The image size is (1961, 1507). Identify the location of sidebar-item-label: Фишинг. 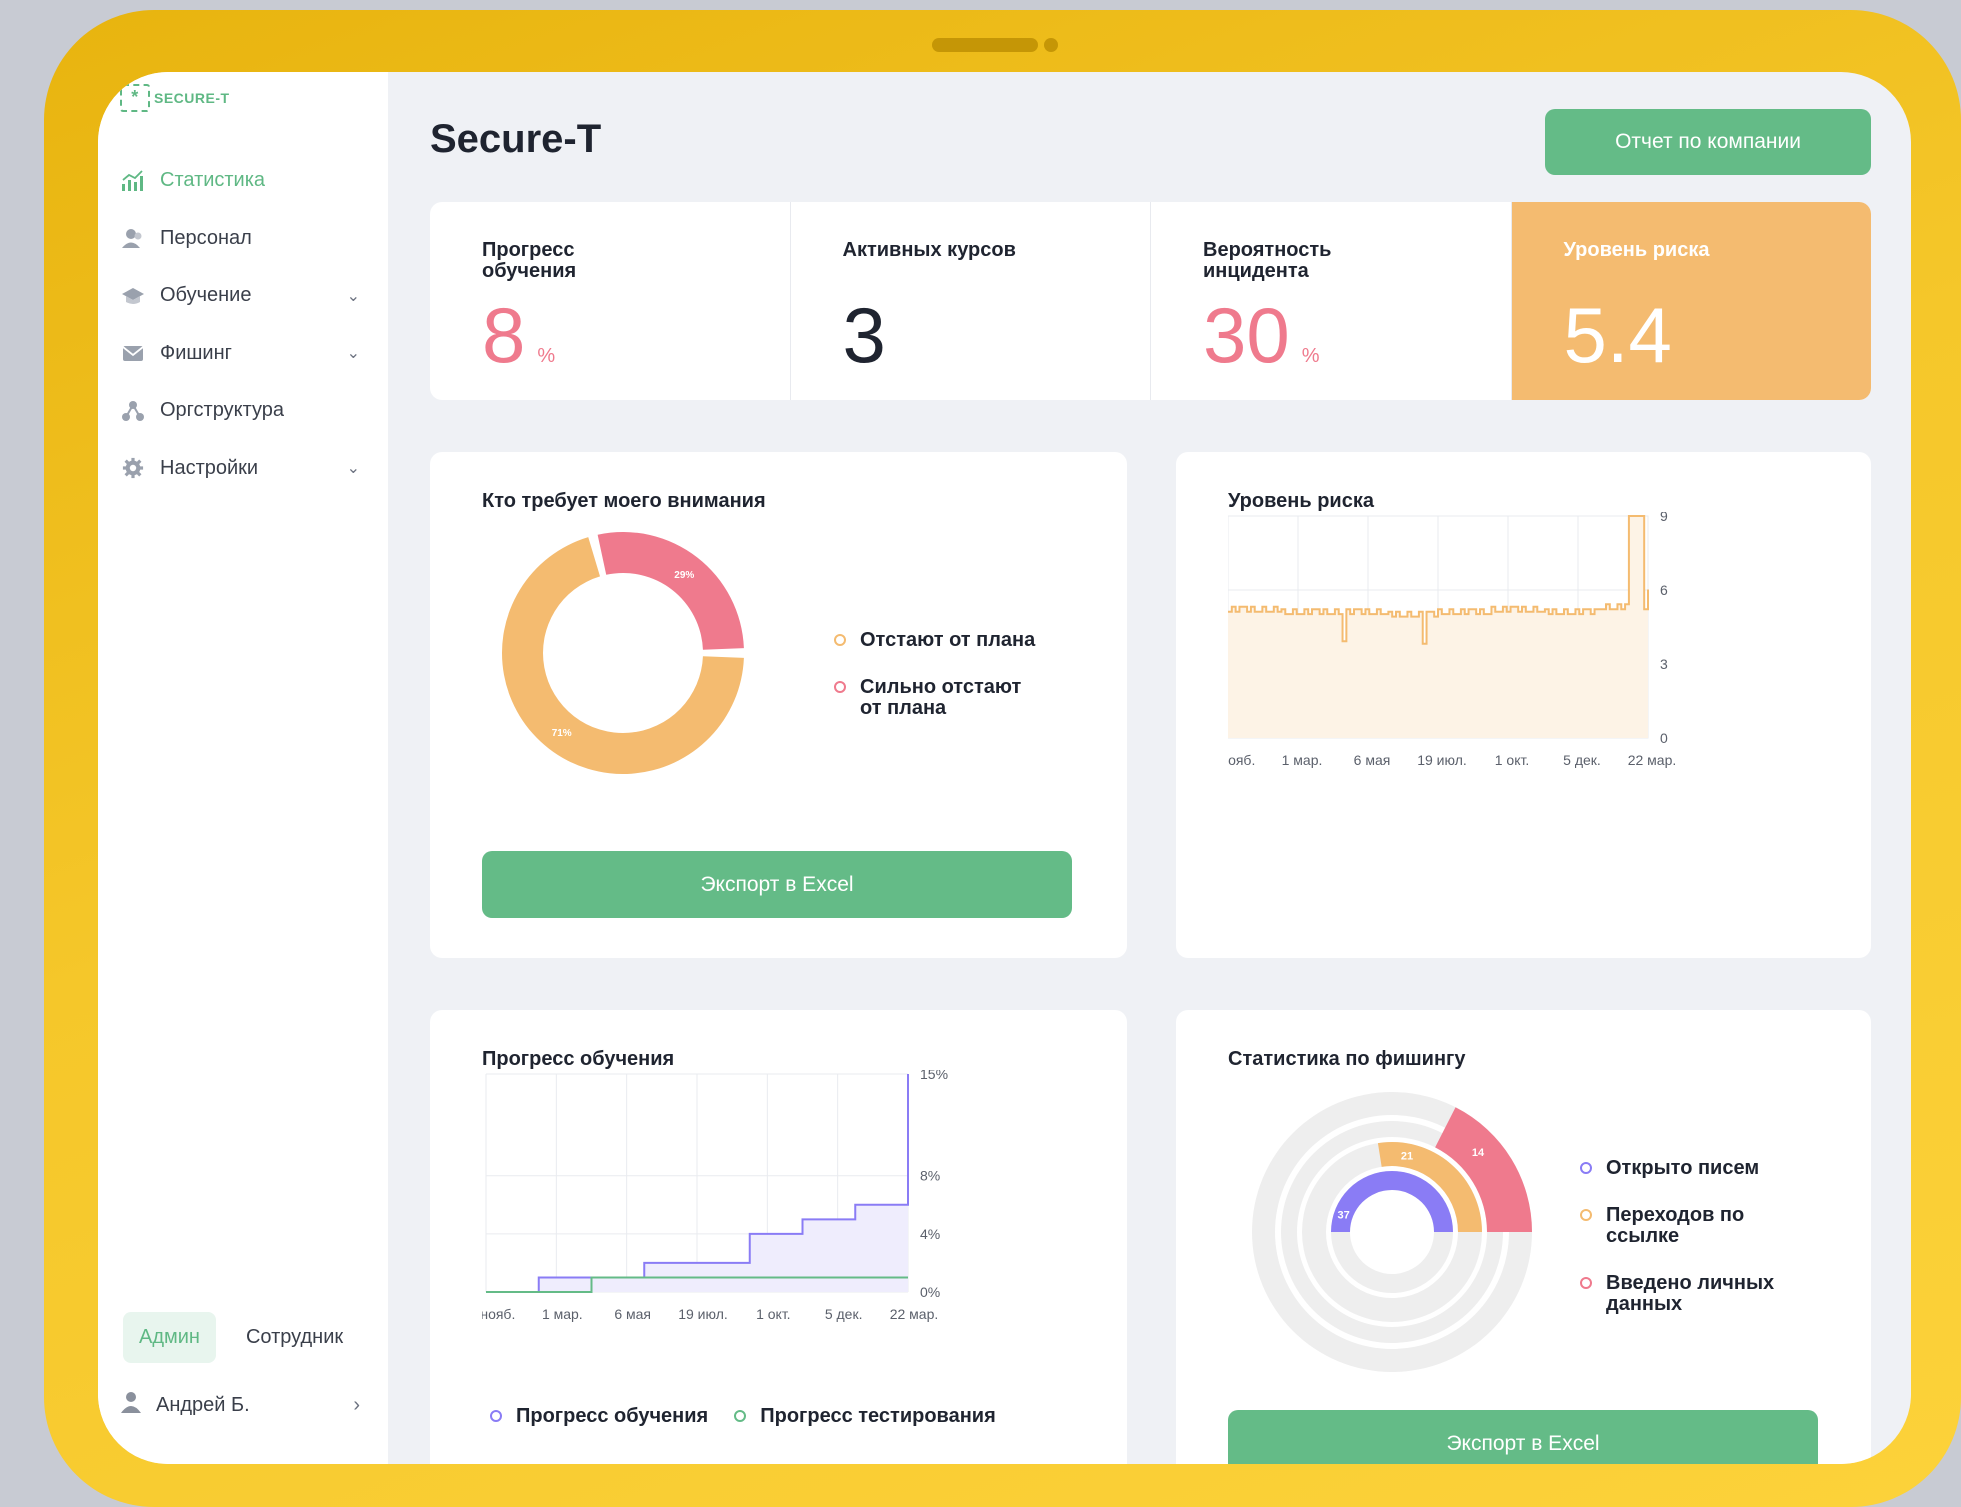
(196, 352).